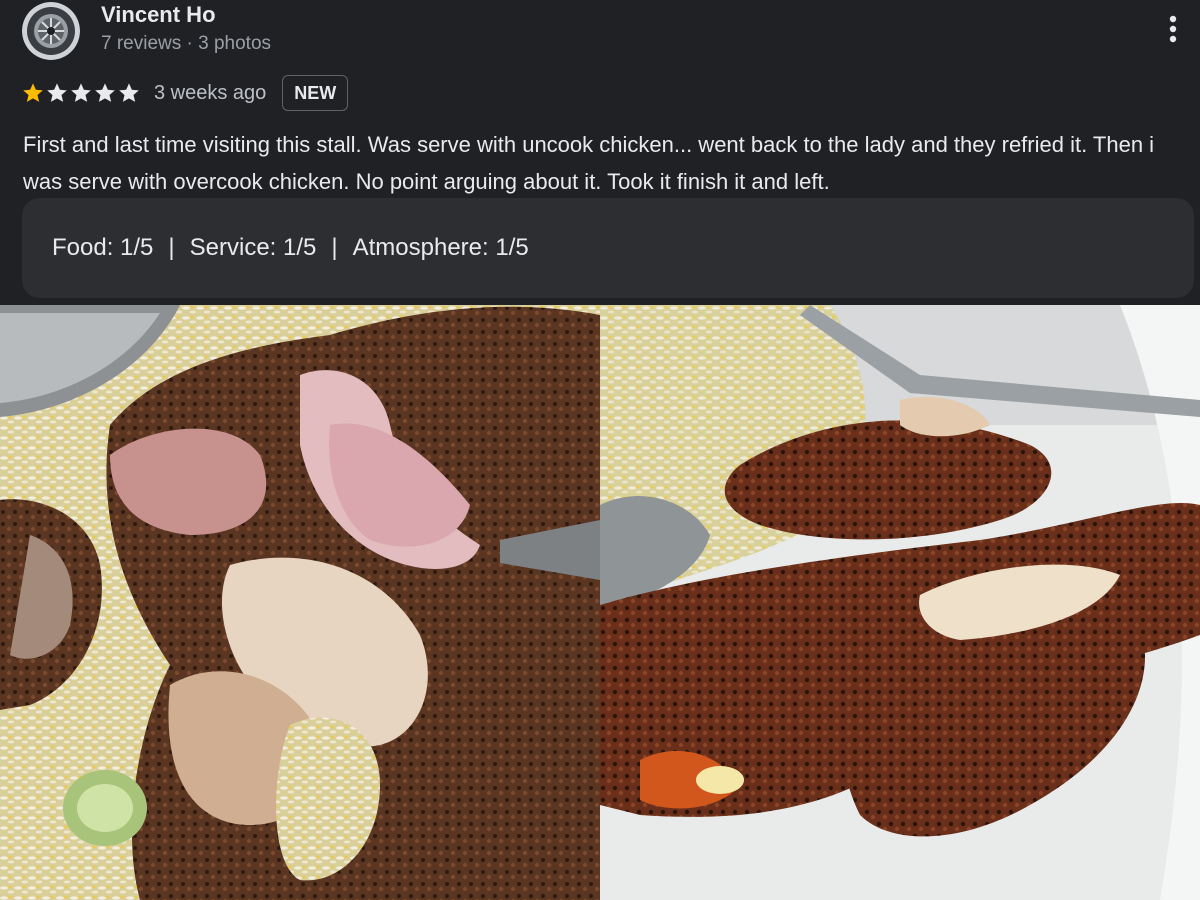 Image resolution: width=1200 pixels, height=900 pixels. Describe the element at coordinates (210, 92) in the screenshot. I see `review-time: 3 weeks ago` at that location.